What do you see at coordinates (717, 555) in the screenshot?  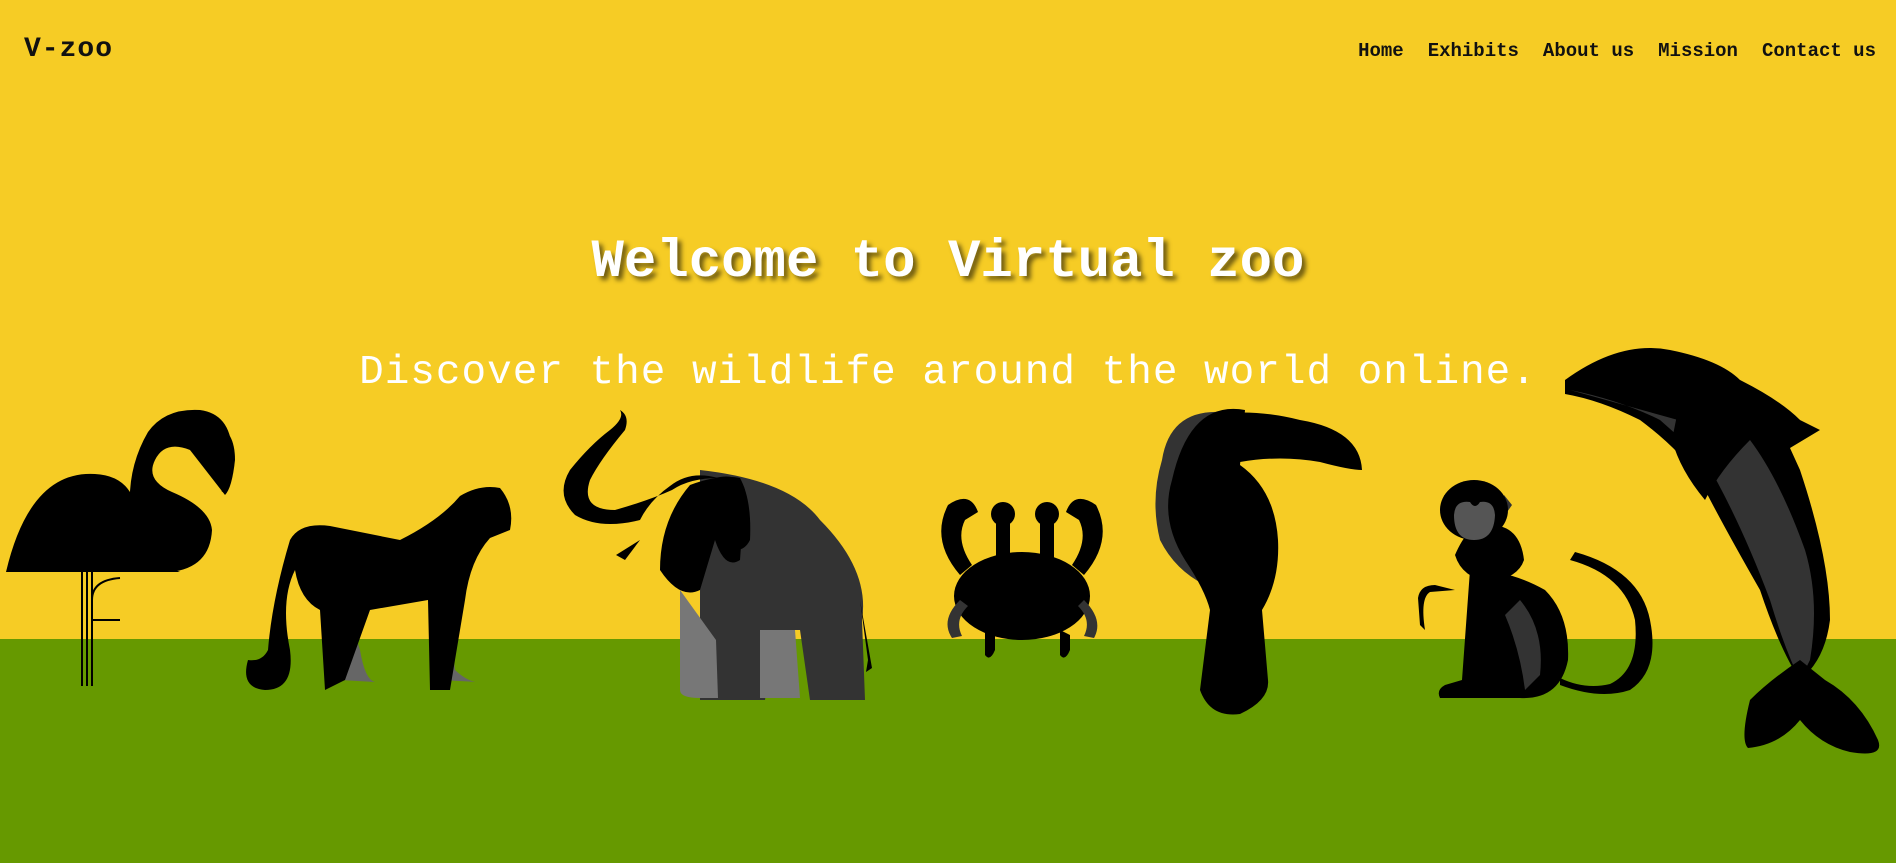 I see `elephant-icon` at bounding box center [717, 555].